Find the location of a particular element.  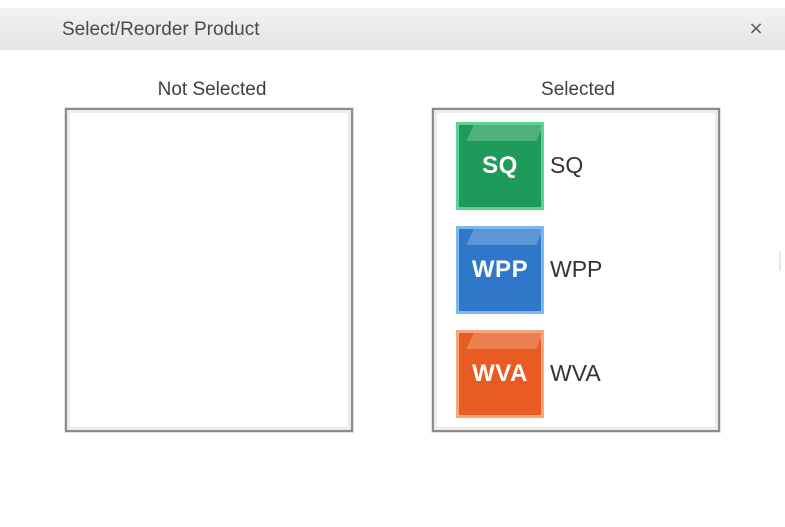

not-selected-label: Not Selected is located at coordinates (212, 89).